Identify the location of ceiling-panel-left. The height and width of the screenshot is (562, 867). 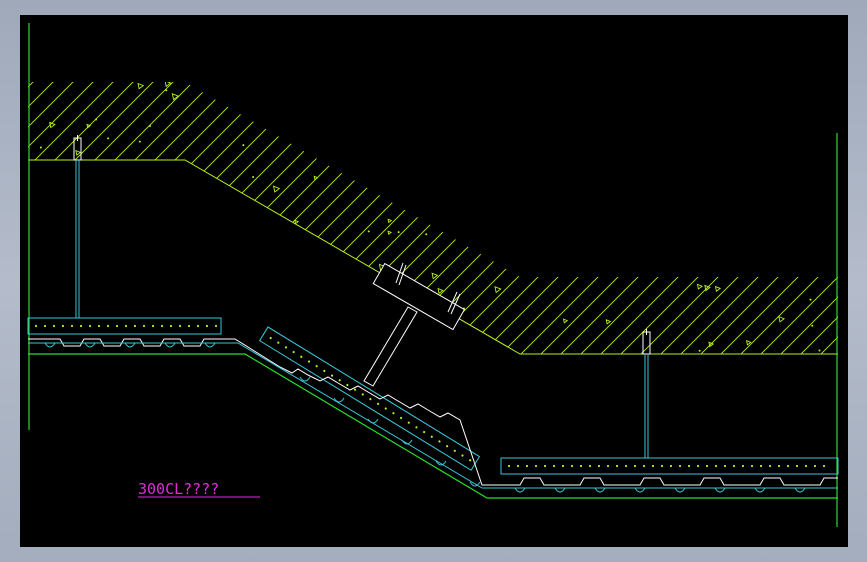
(124, 326).